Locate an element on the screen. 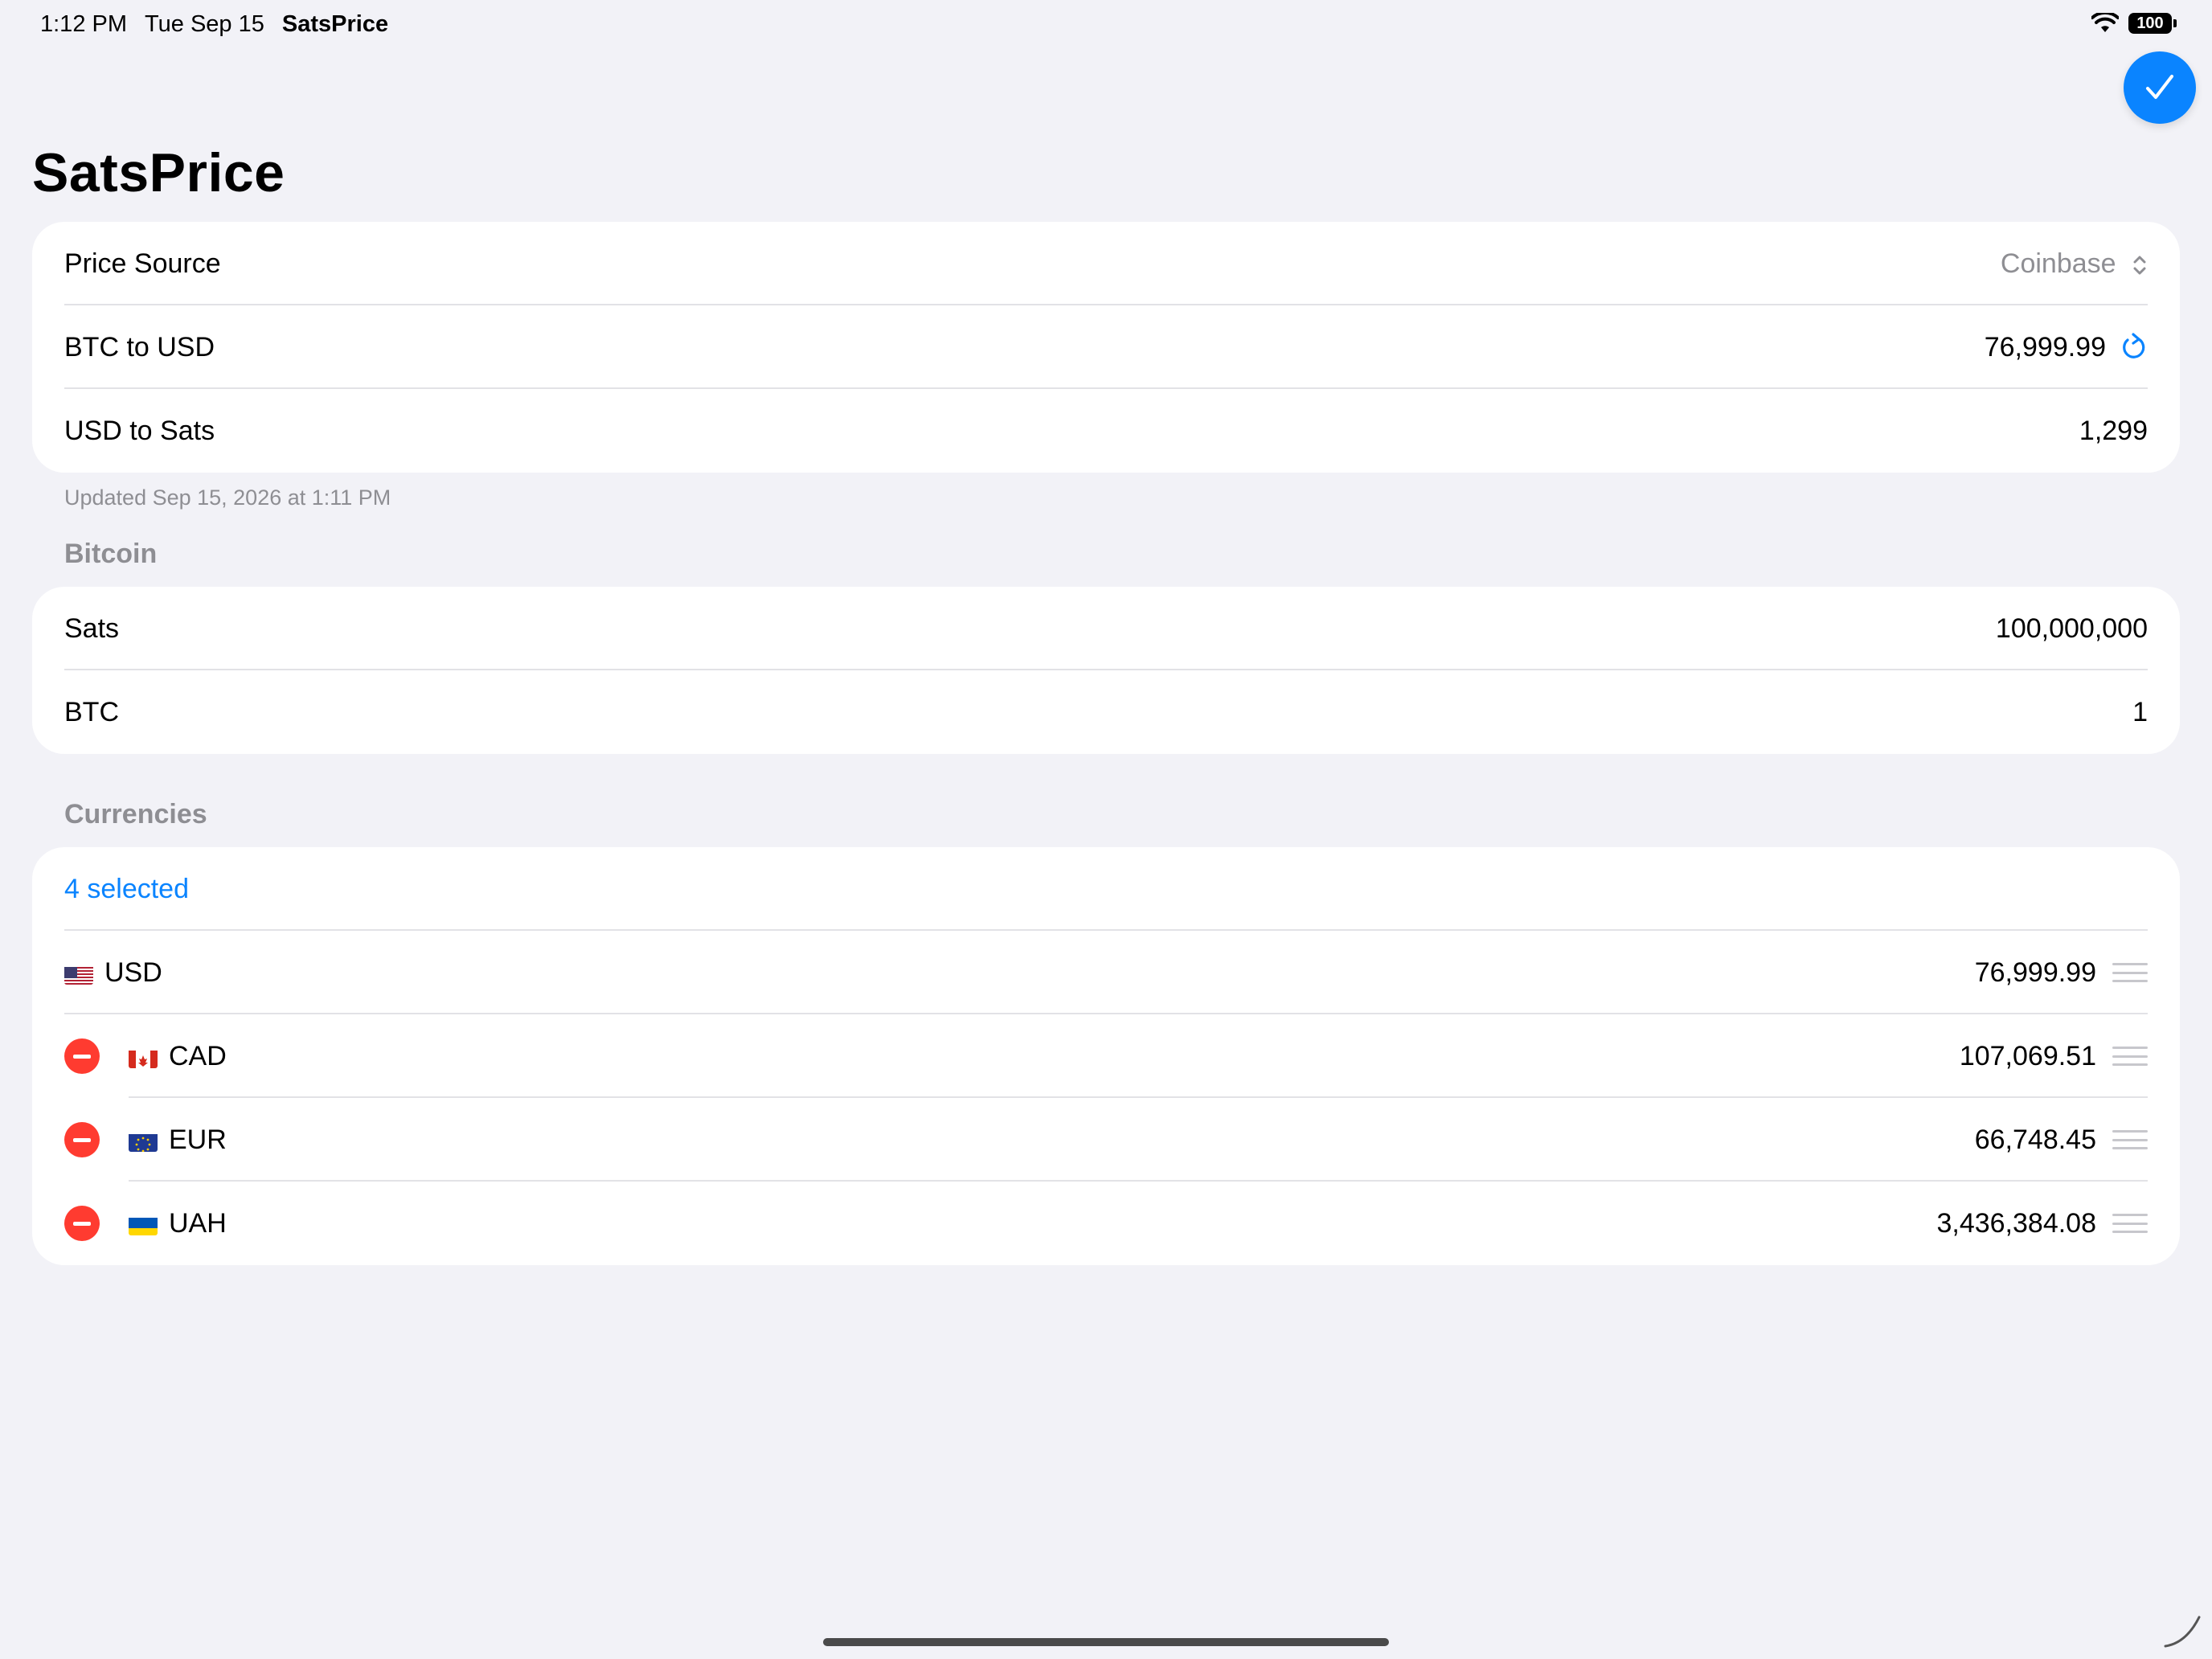 The height and width of the screenshot is (1659, 2212). btc-to-usd-row: BTC to USD 76,999.99 is located at coordinates (1106, 347).